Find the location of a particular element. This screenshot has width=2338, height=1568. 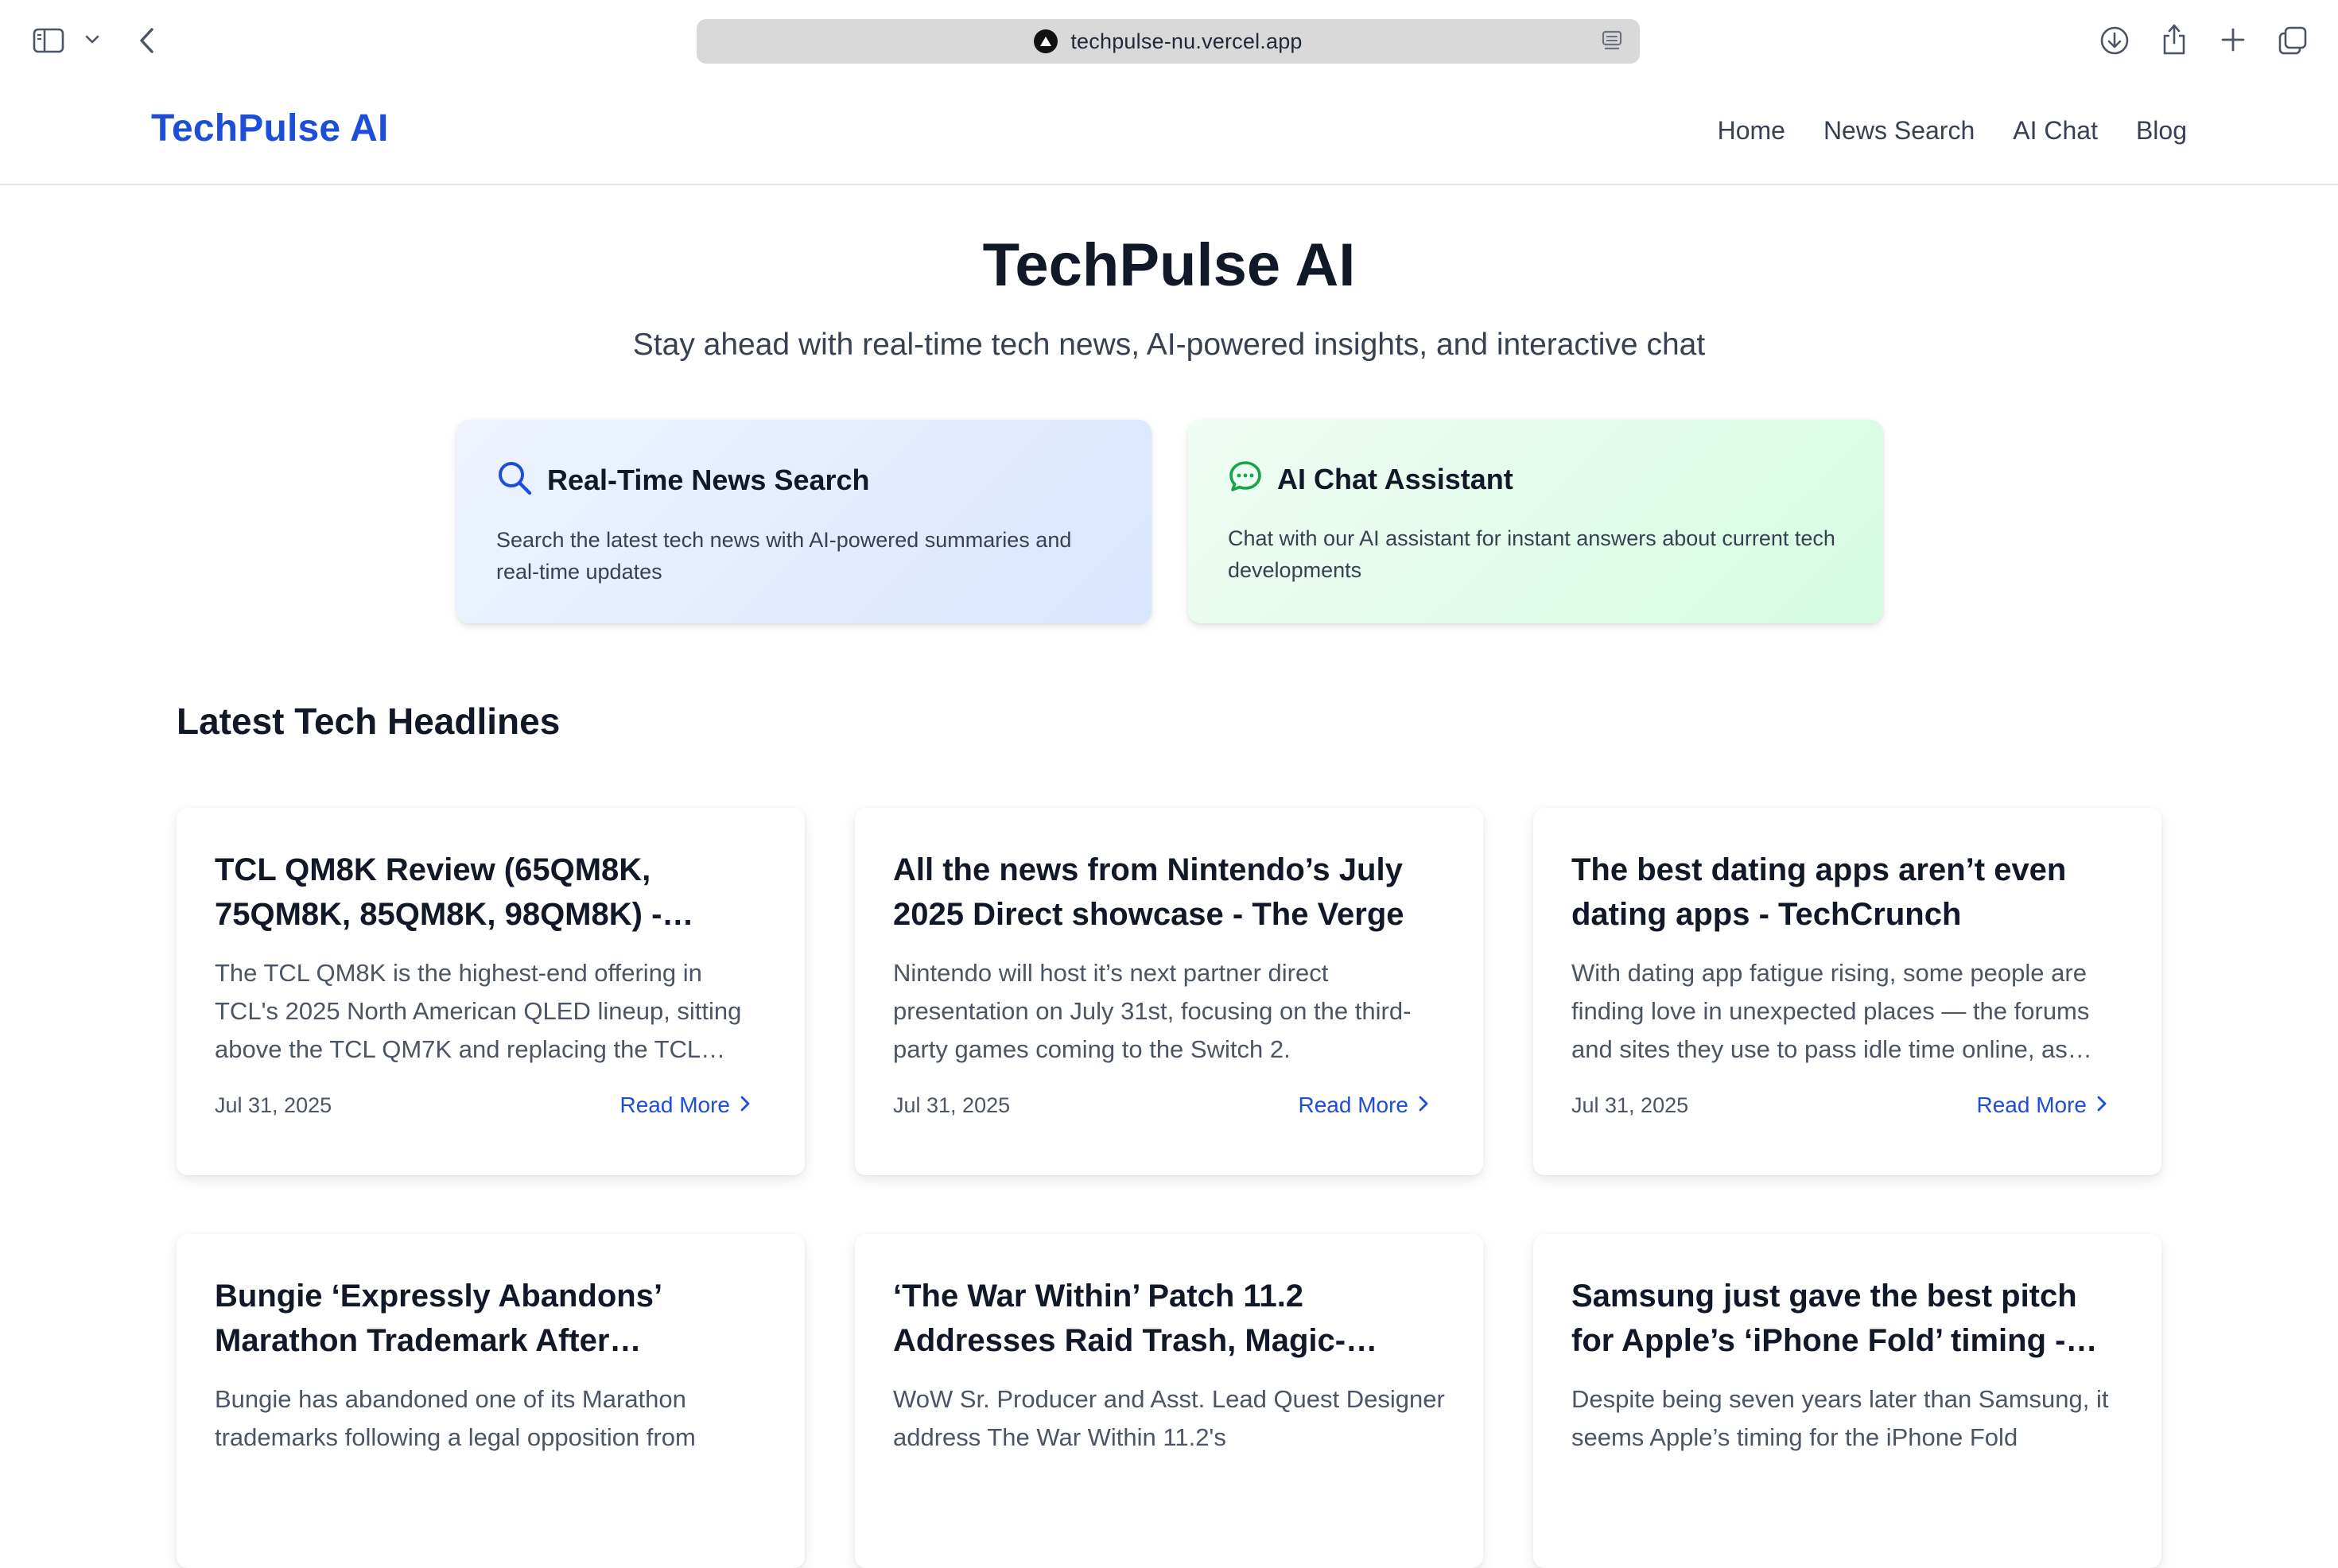

section-title: Latest Tech Headlines is located at coordinates (369, 721).